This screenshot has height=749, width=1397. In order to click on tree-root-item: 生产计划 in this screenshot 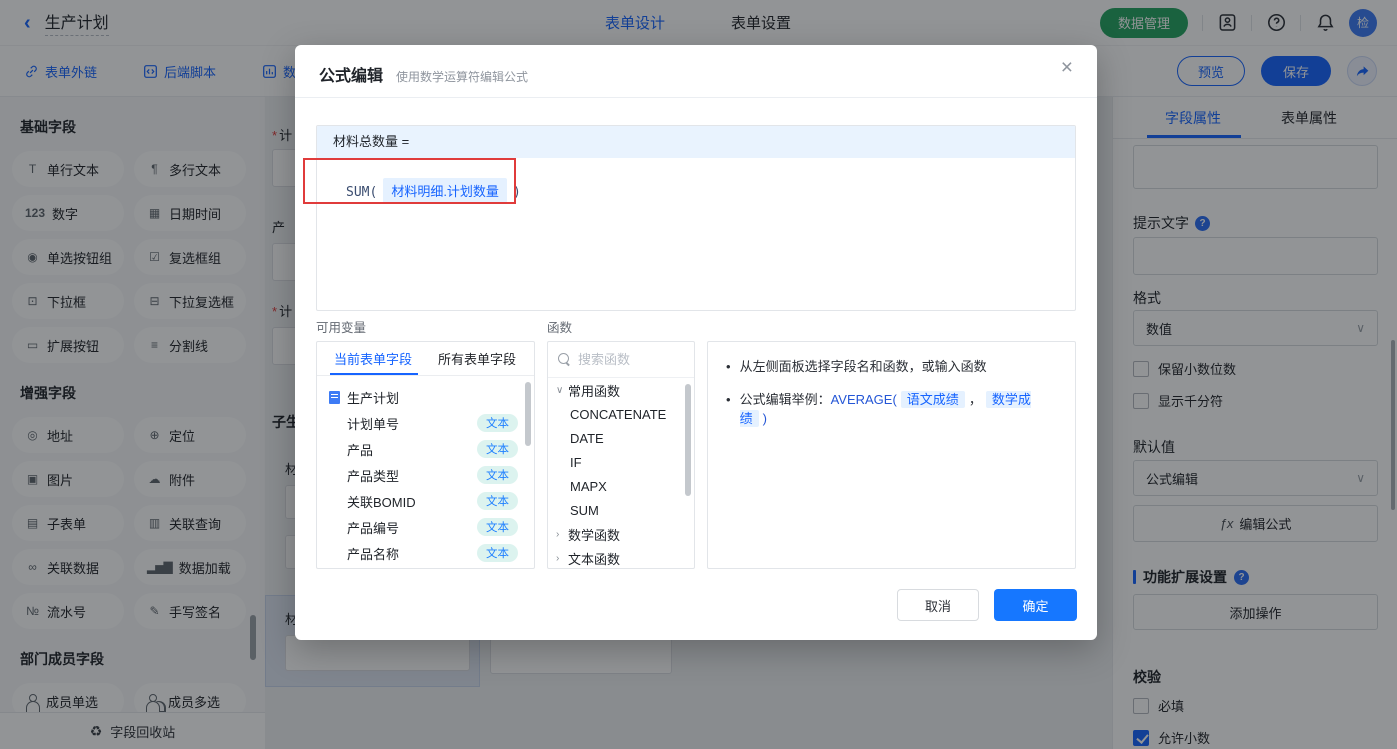, I will do `click(425, 397)`.